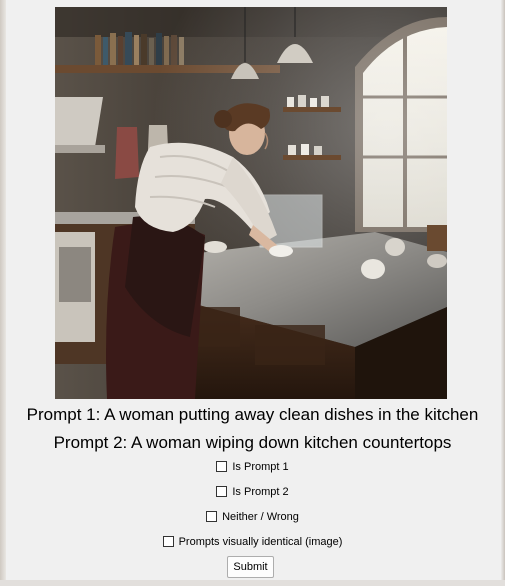  What do you see at coordinates (260, 467) in the screenshot?
I see `option-label: Is Prompt 1` at bounding box center [260, 467].